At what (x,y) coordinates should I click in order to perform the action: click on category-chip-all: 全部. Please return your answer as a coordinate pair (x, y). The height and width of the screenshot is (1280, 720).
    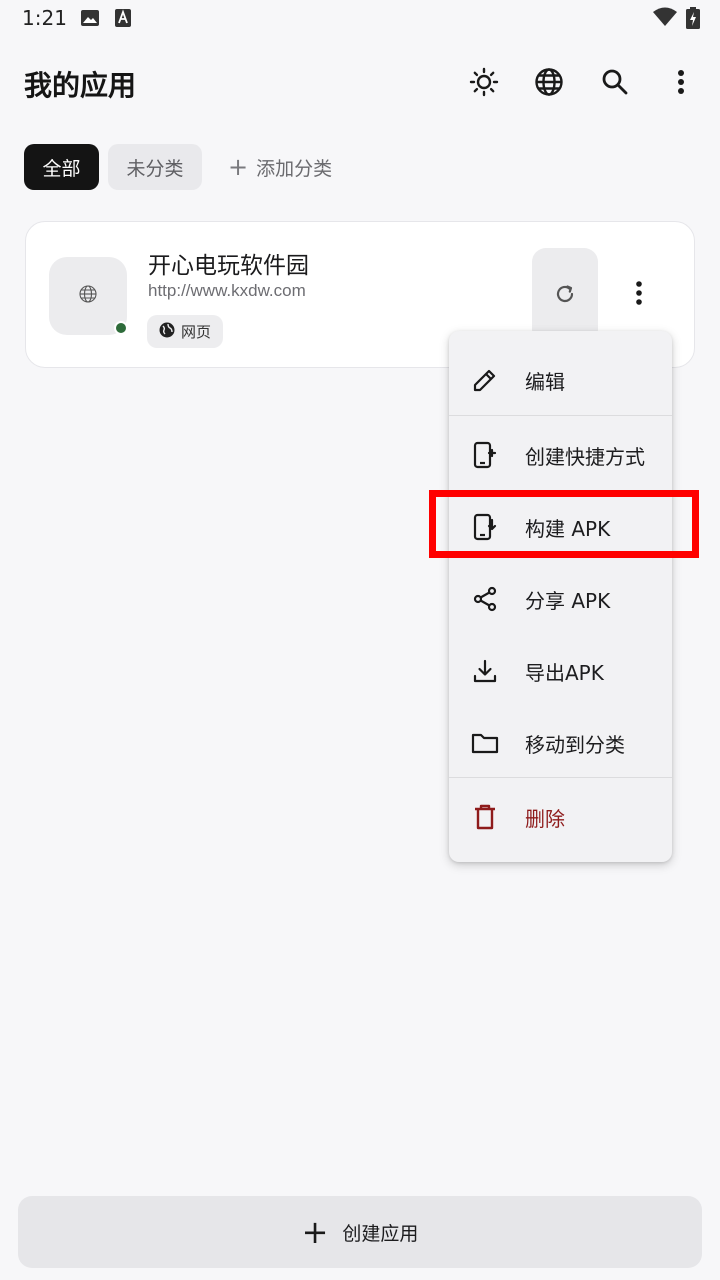
    Looking at the image, I should click on (61, 167).